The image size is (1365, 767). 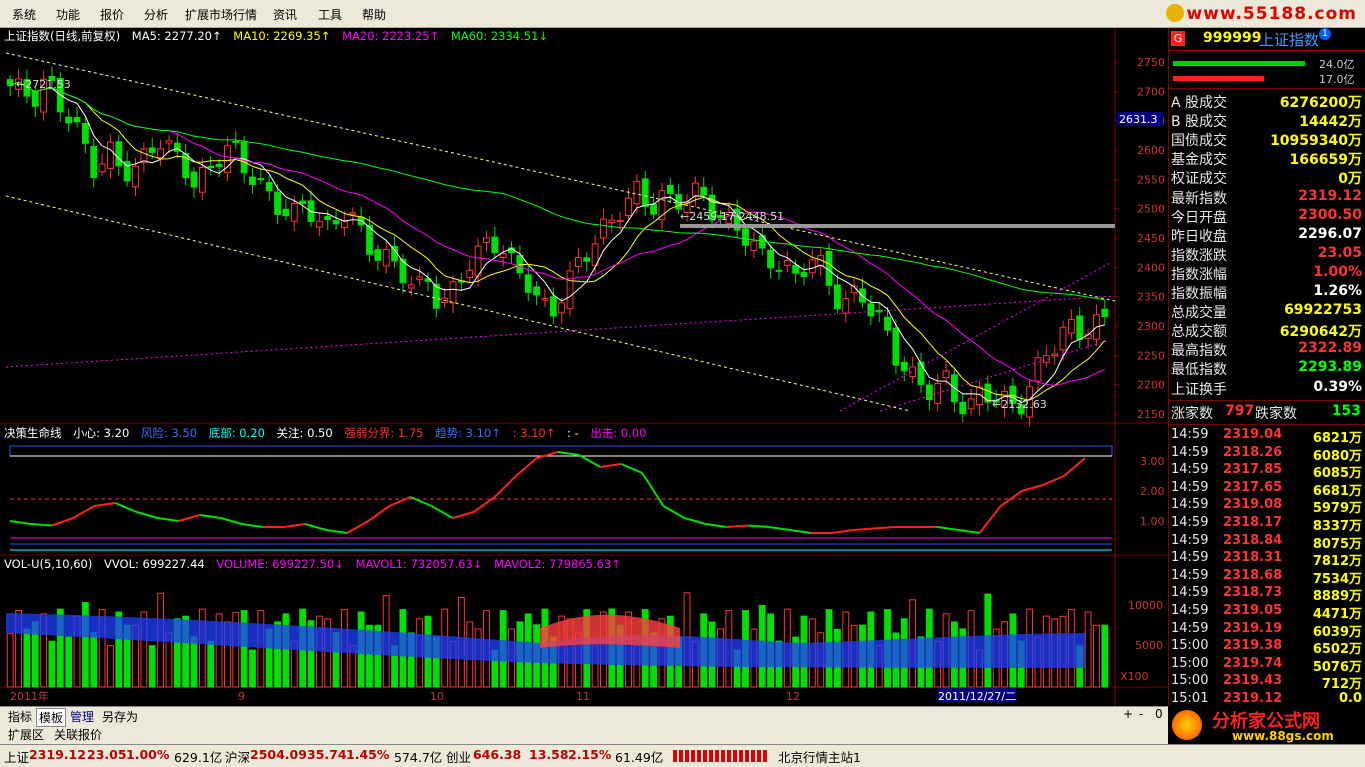 I want to click on price-axis-label: 2700, so click(x=1151, y=91).